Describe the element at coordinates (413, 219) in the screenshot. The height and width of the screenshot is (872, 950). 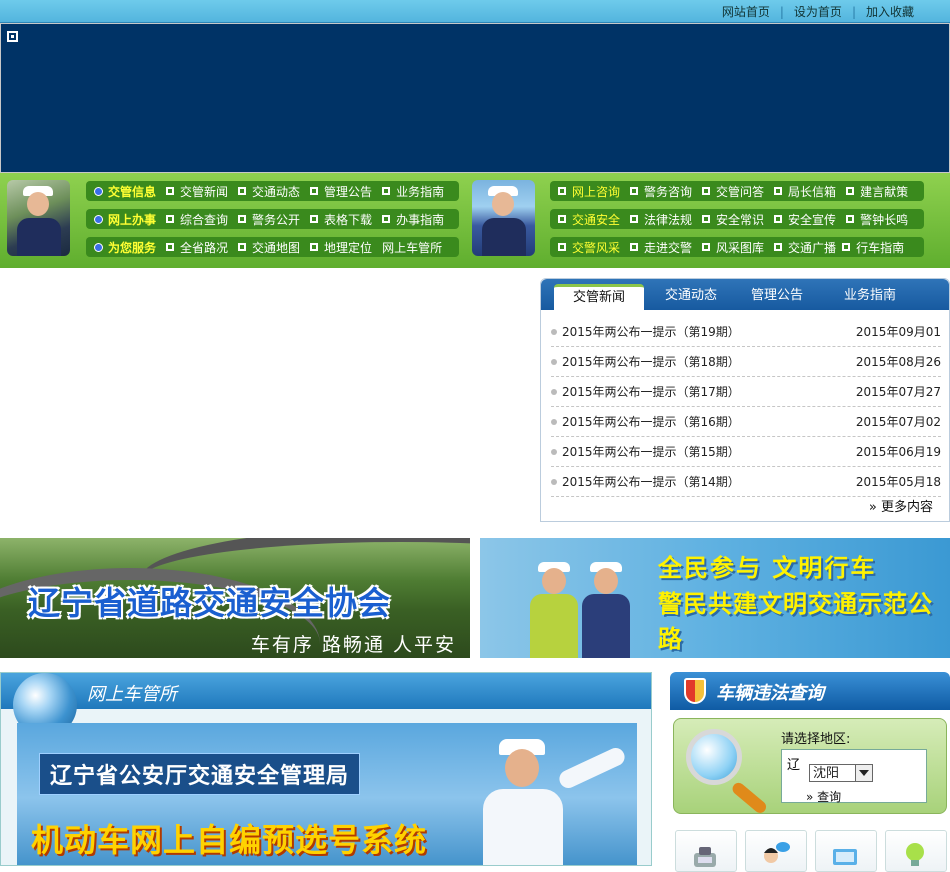
I see `nav-item: 办事指南` at that location.